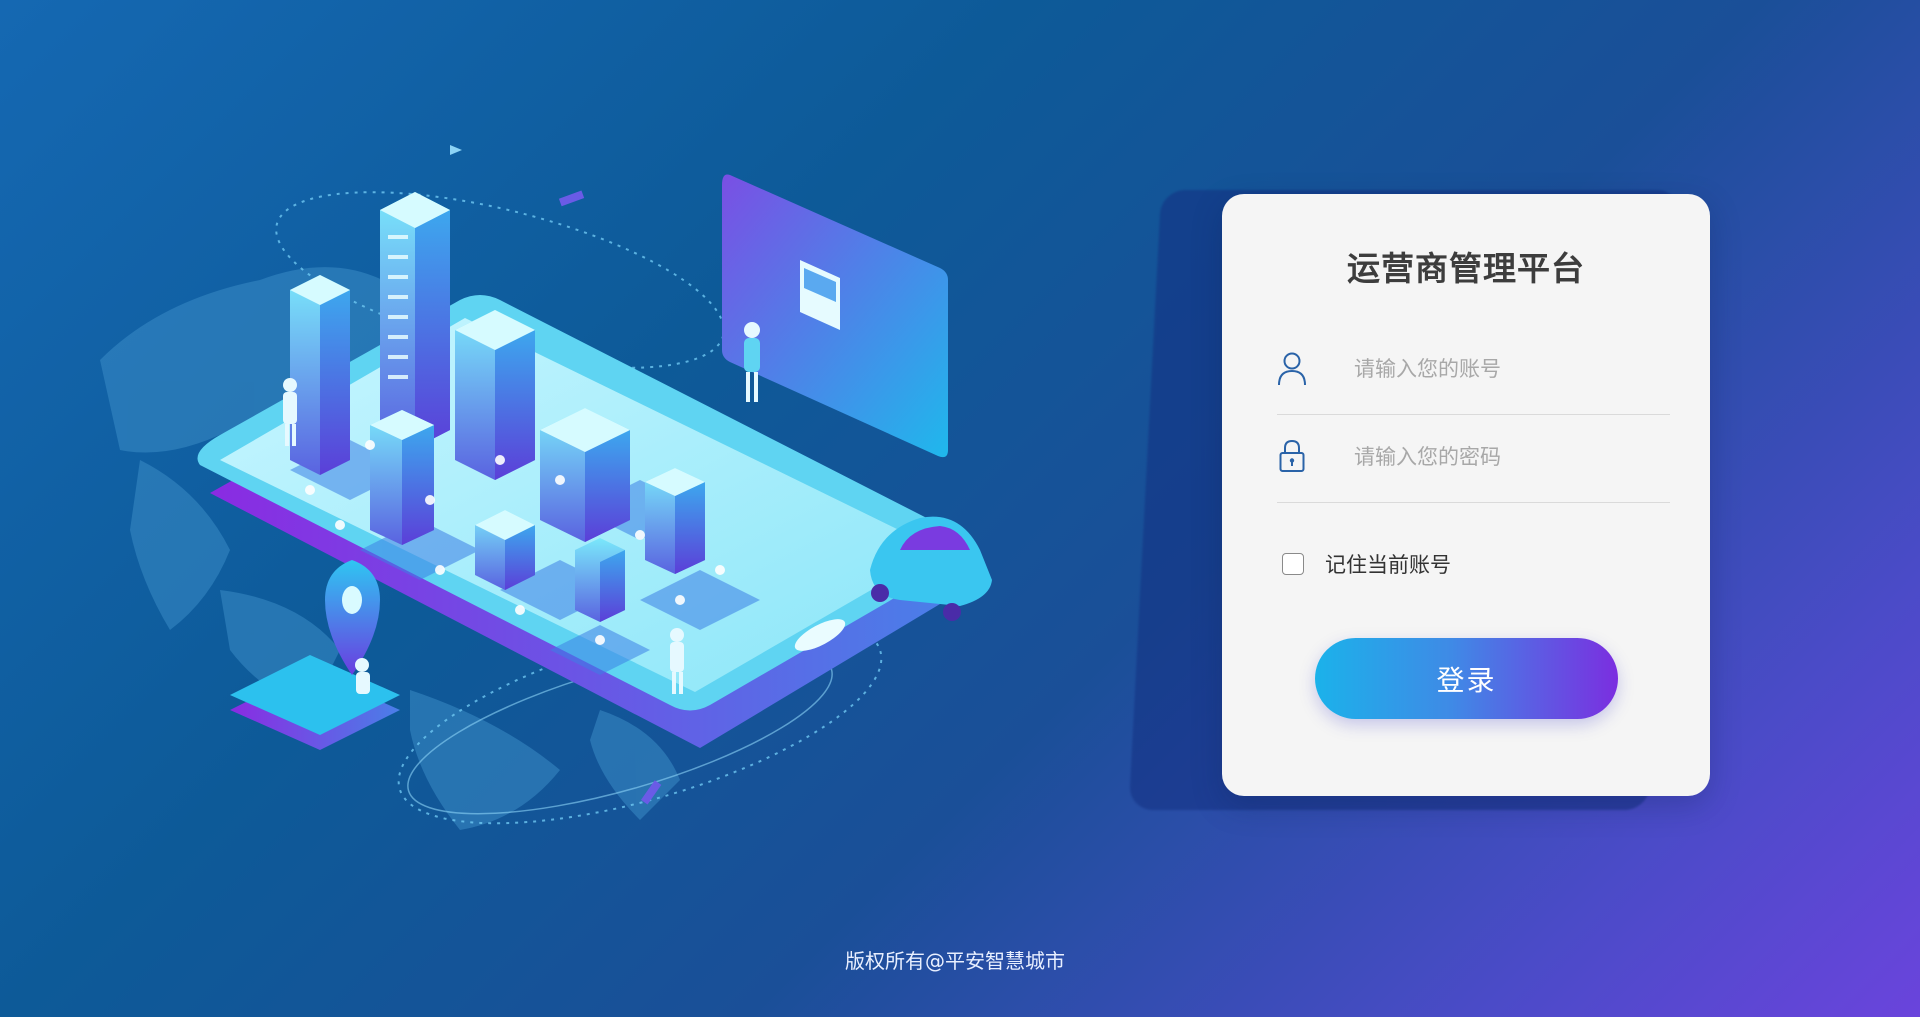 The width and height of the screenshot is (1920, 1017). What do you see at coordinates (1293, 564) in the screenshot?
I see `checkbox-box` at bounding box center [1293, 564].